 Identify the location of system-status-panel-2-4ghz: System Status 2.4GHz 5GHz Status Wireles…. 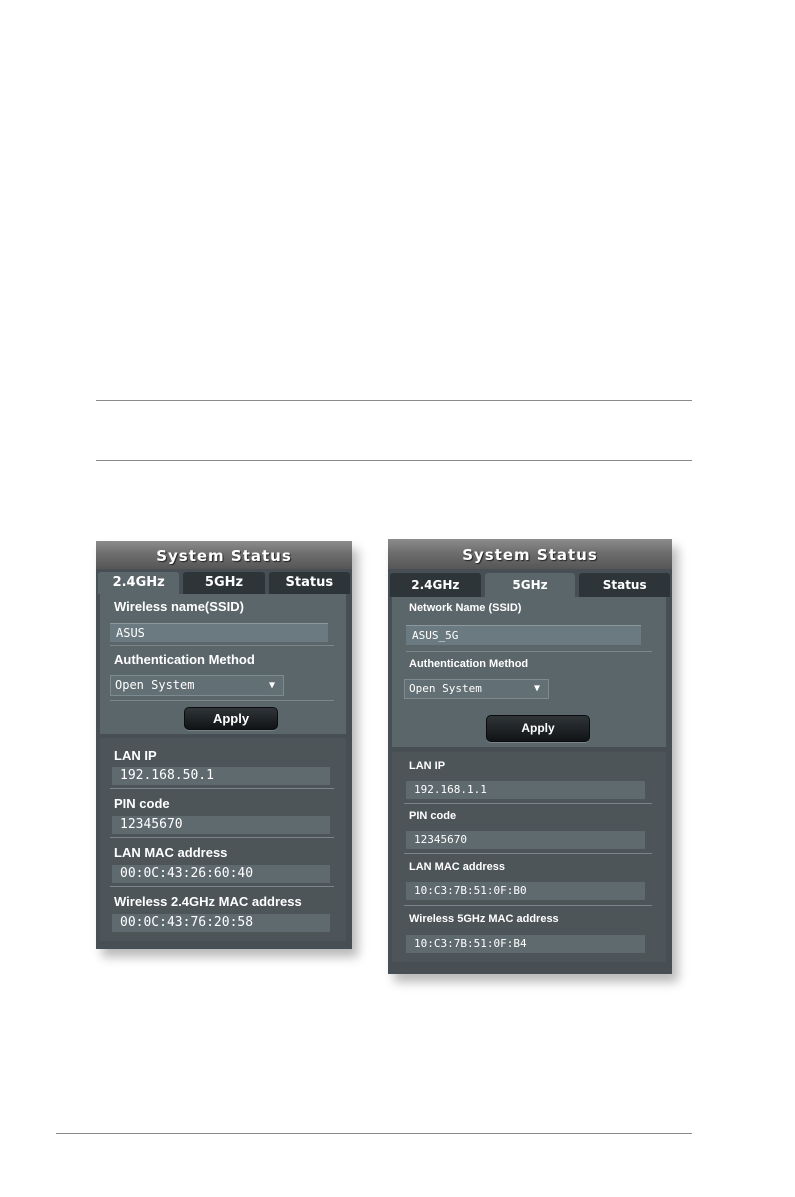
(224, 745).